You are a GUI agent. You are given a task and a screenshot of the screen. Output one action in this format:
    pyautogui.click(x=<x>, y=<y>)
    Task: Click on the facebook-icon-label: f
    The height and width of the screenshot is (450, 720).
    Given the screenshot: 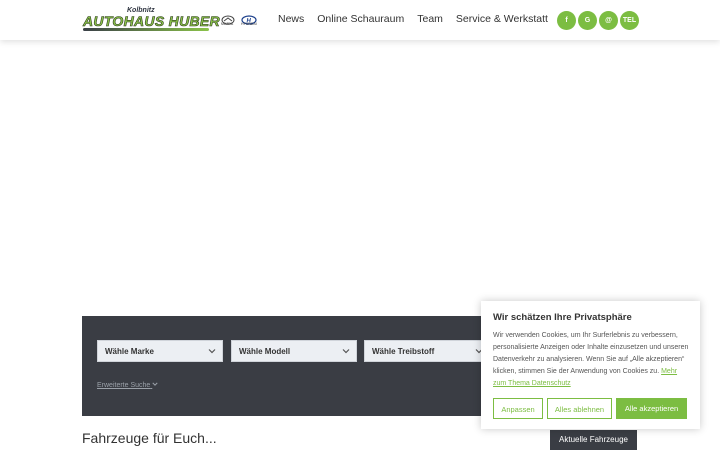 What is the action you would take?
    pyautogui.click(x=566, y=20)
    